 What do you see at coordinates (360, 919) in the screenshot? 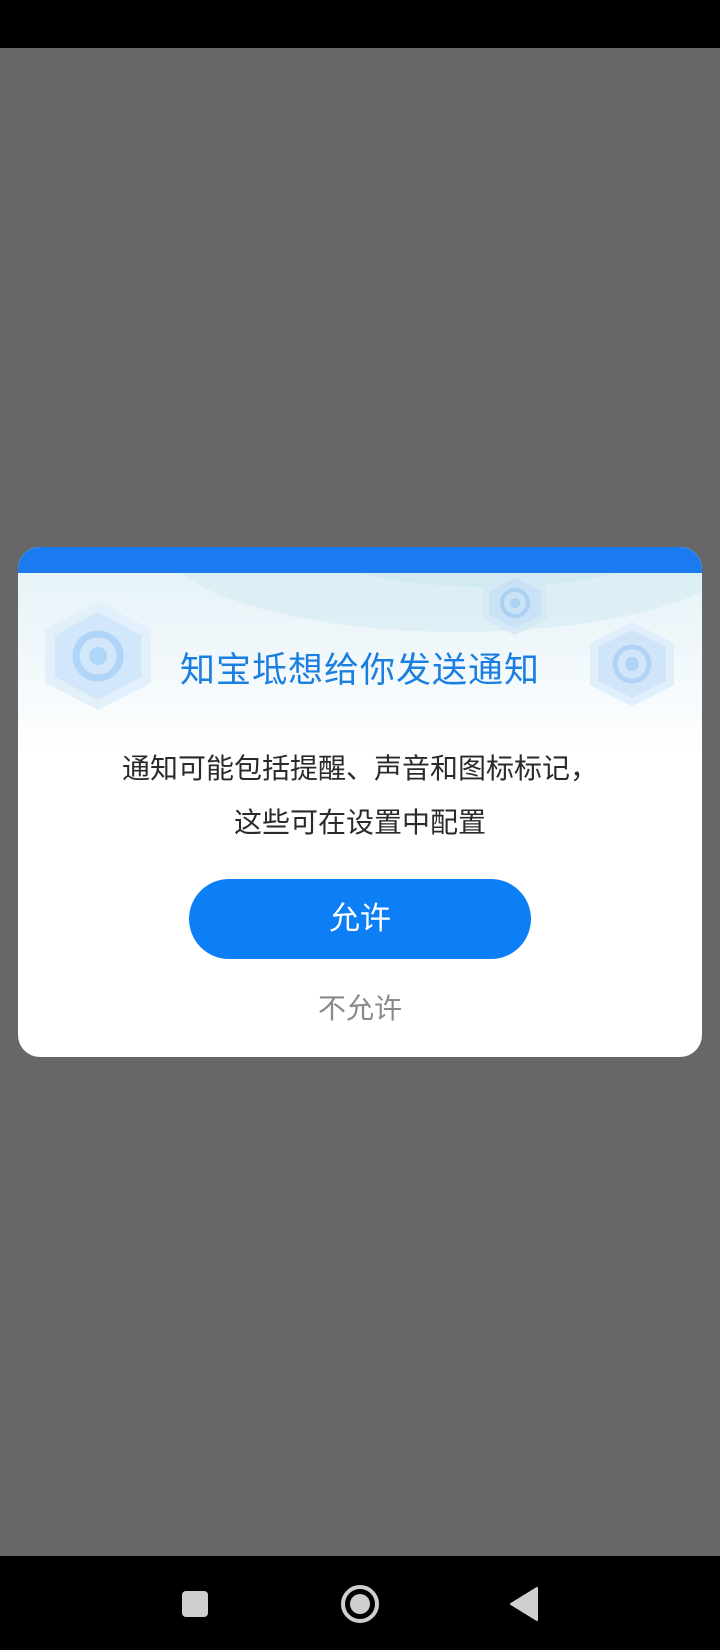
I see `allow-button: 允许` at bounding box center [360, 919].